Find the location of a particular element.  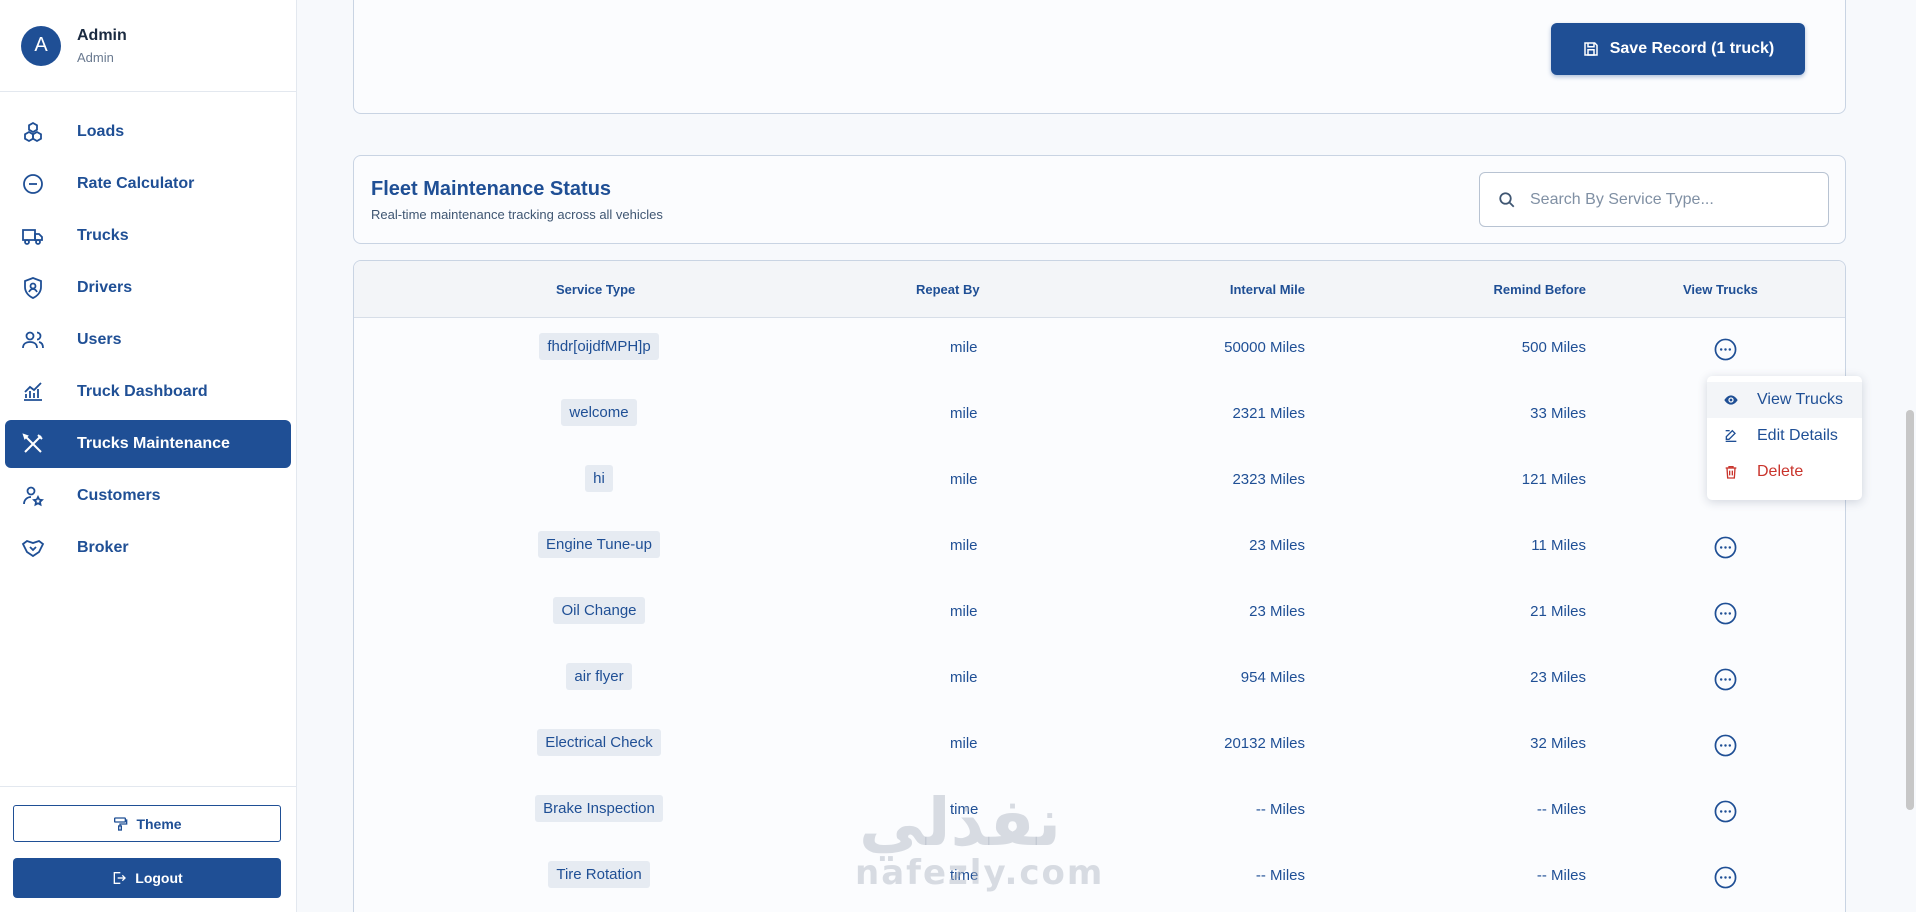

sidebar-footer: Theme Logout is located at coordinates (148, 849).